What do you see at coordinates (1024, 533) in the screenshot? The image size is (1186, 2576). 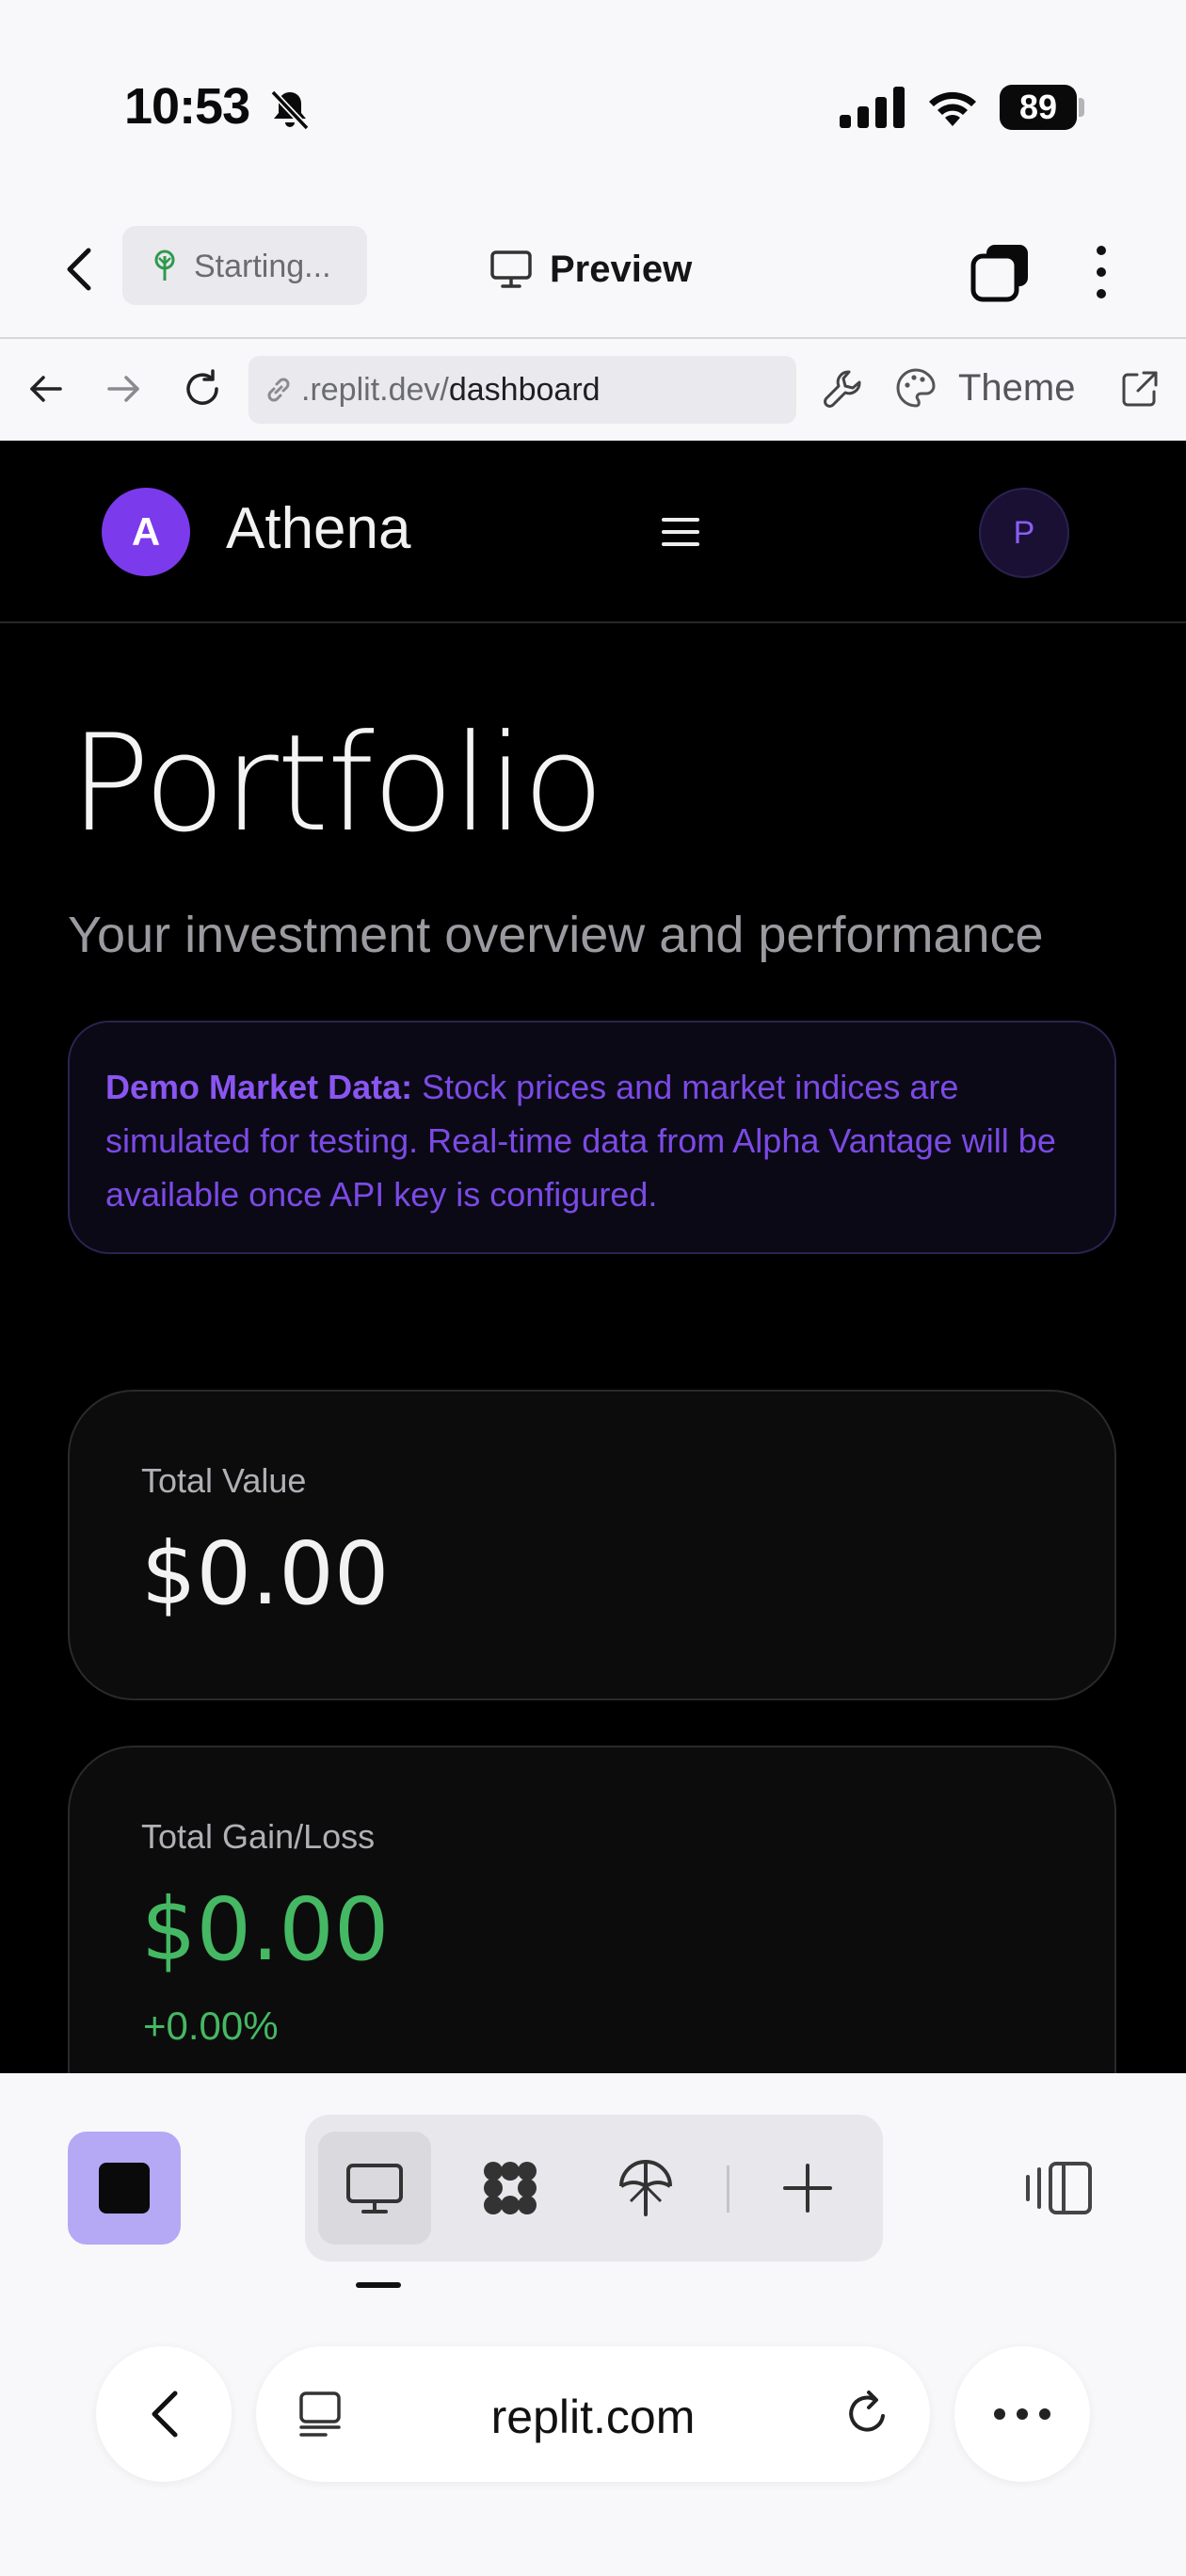 I see `user-avatar: P` at bounding box center [1024, 533].